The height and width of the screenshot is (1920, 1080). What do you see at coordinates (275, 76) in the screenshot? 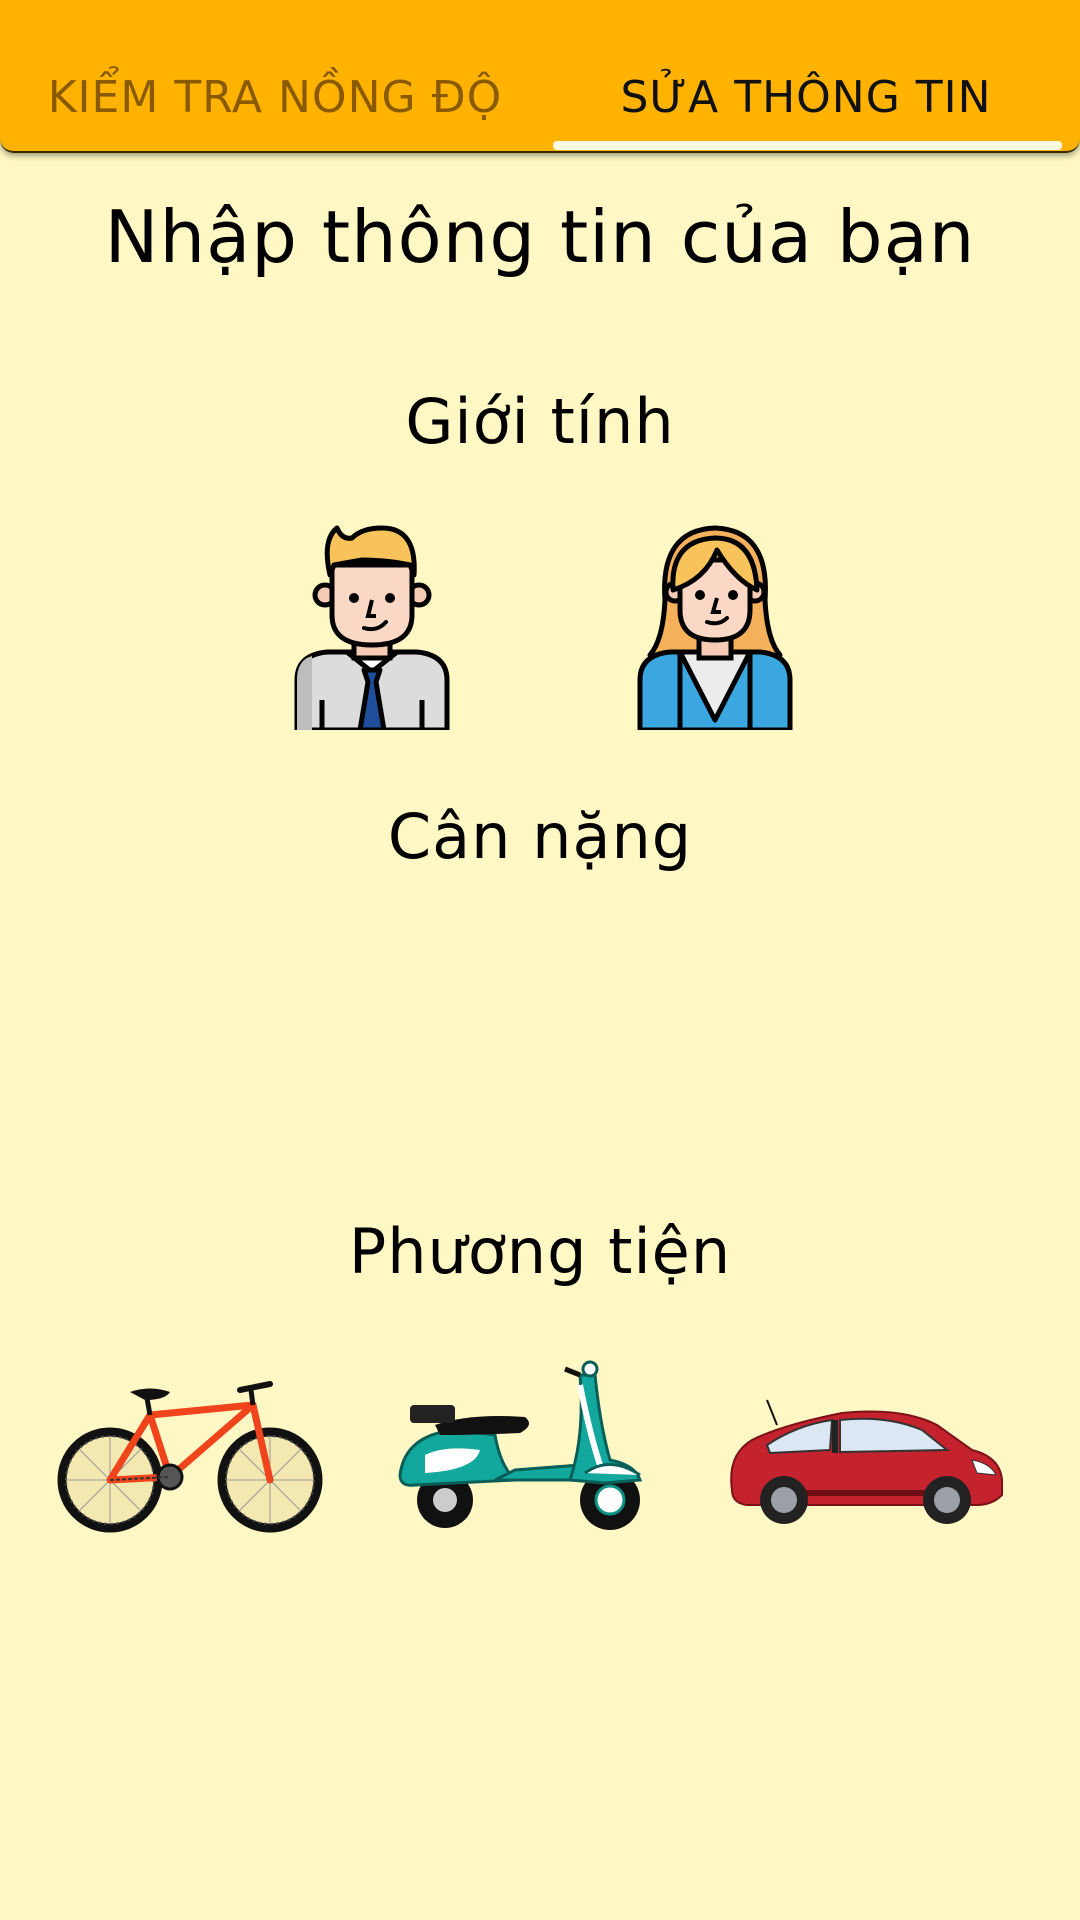
I see `tab-check-concentration: KIỂM TRA NỒNG ĐỘ` at bounding box center [275, 76].